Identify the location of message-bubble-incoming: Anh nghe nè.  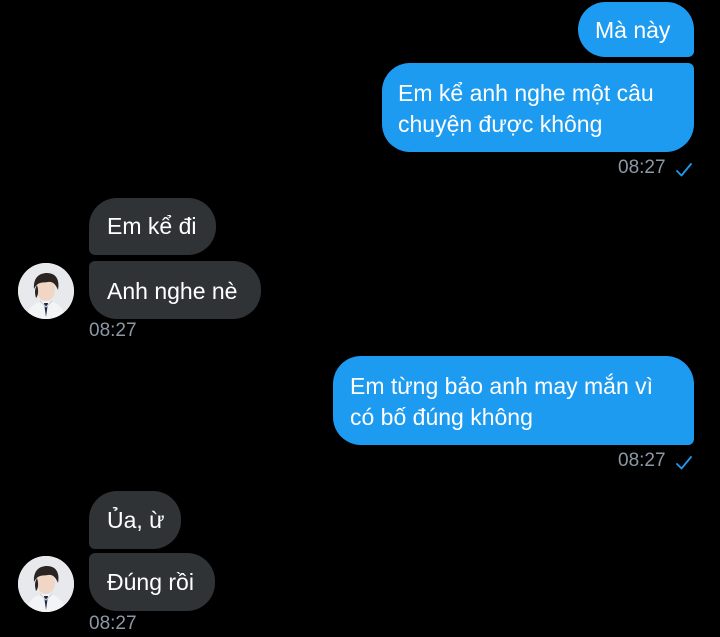
(175, 290).